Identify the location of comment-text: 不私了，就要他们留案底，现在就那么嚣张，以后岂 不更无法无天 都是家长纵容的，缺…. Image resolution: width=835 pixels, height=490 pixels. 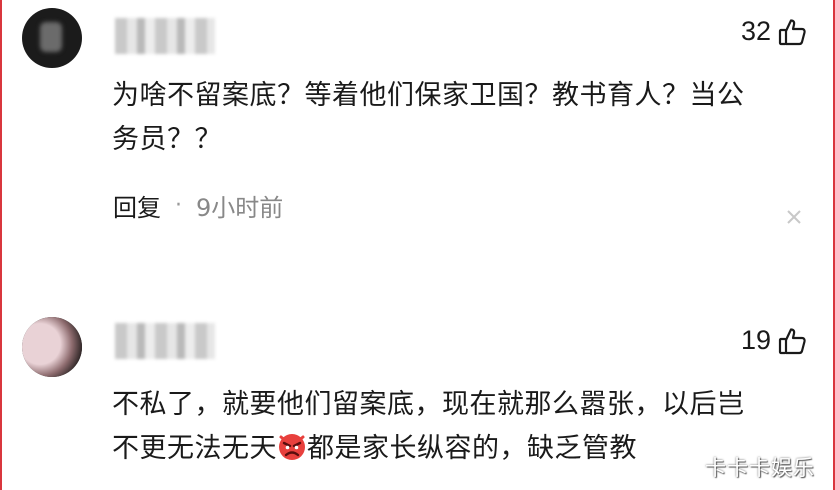
(452, 427).